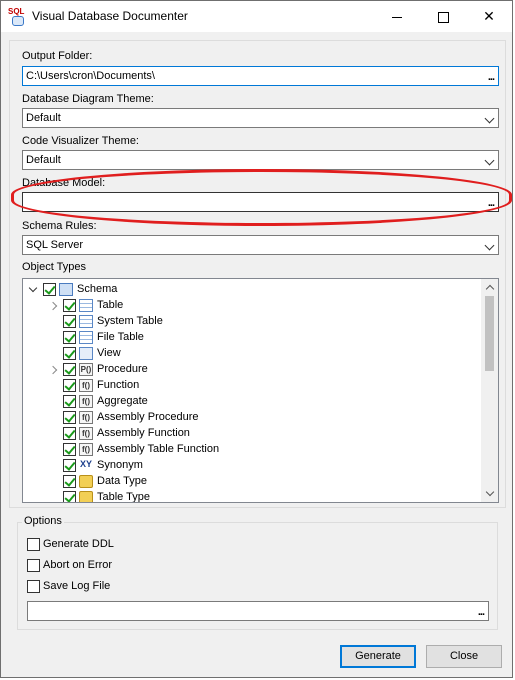 The image size is (515, 680). Describe the element at coordinates (110, 305) in the screenshot. I see `tree-item-label: Table` at that location.